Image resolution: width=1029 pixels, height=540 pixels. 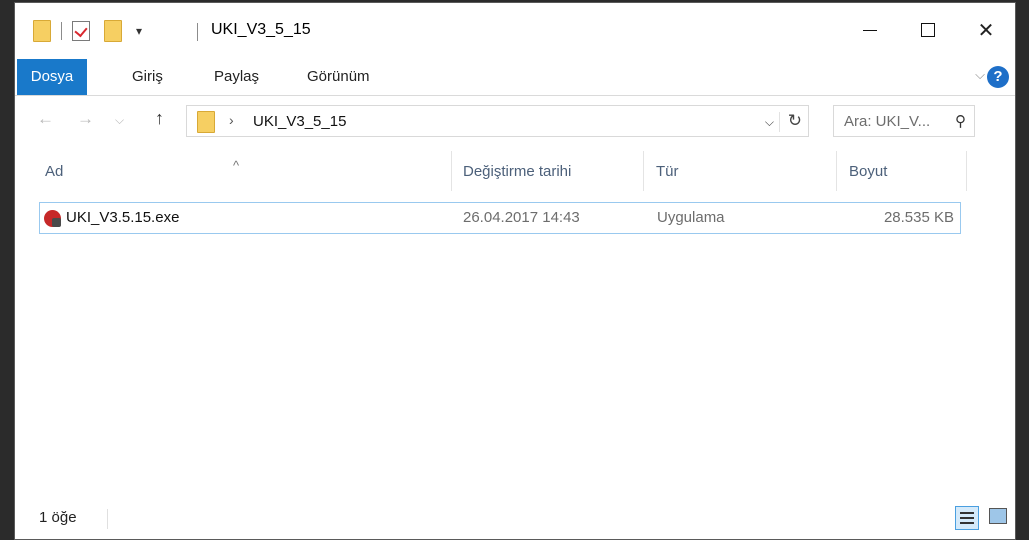 What do you see at coordinates (918, 217) in the screenshot?
I see `file-size: 28.535 KB` at bounding box center [918, 217].